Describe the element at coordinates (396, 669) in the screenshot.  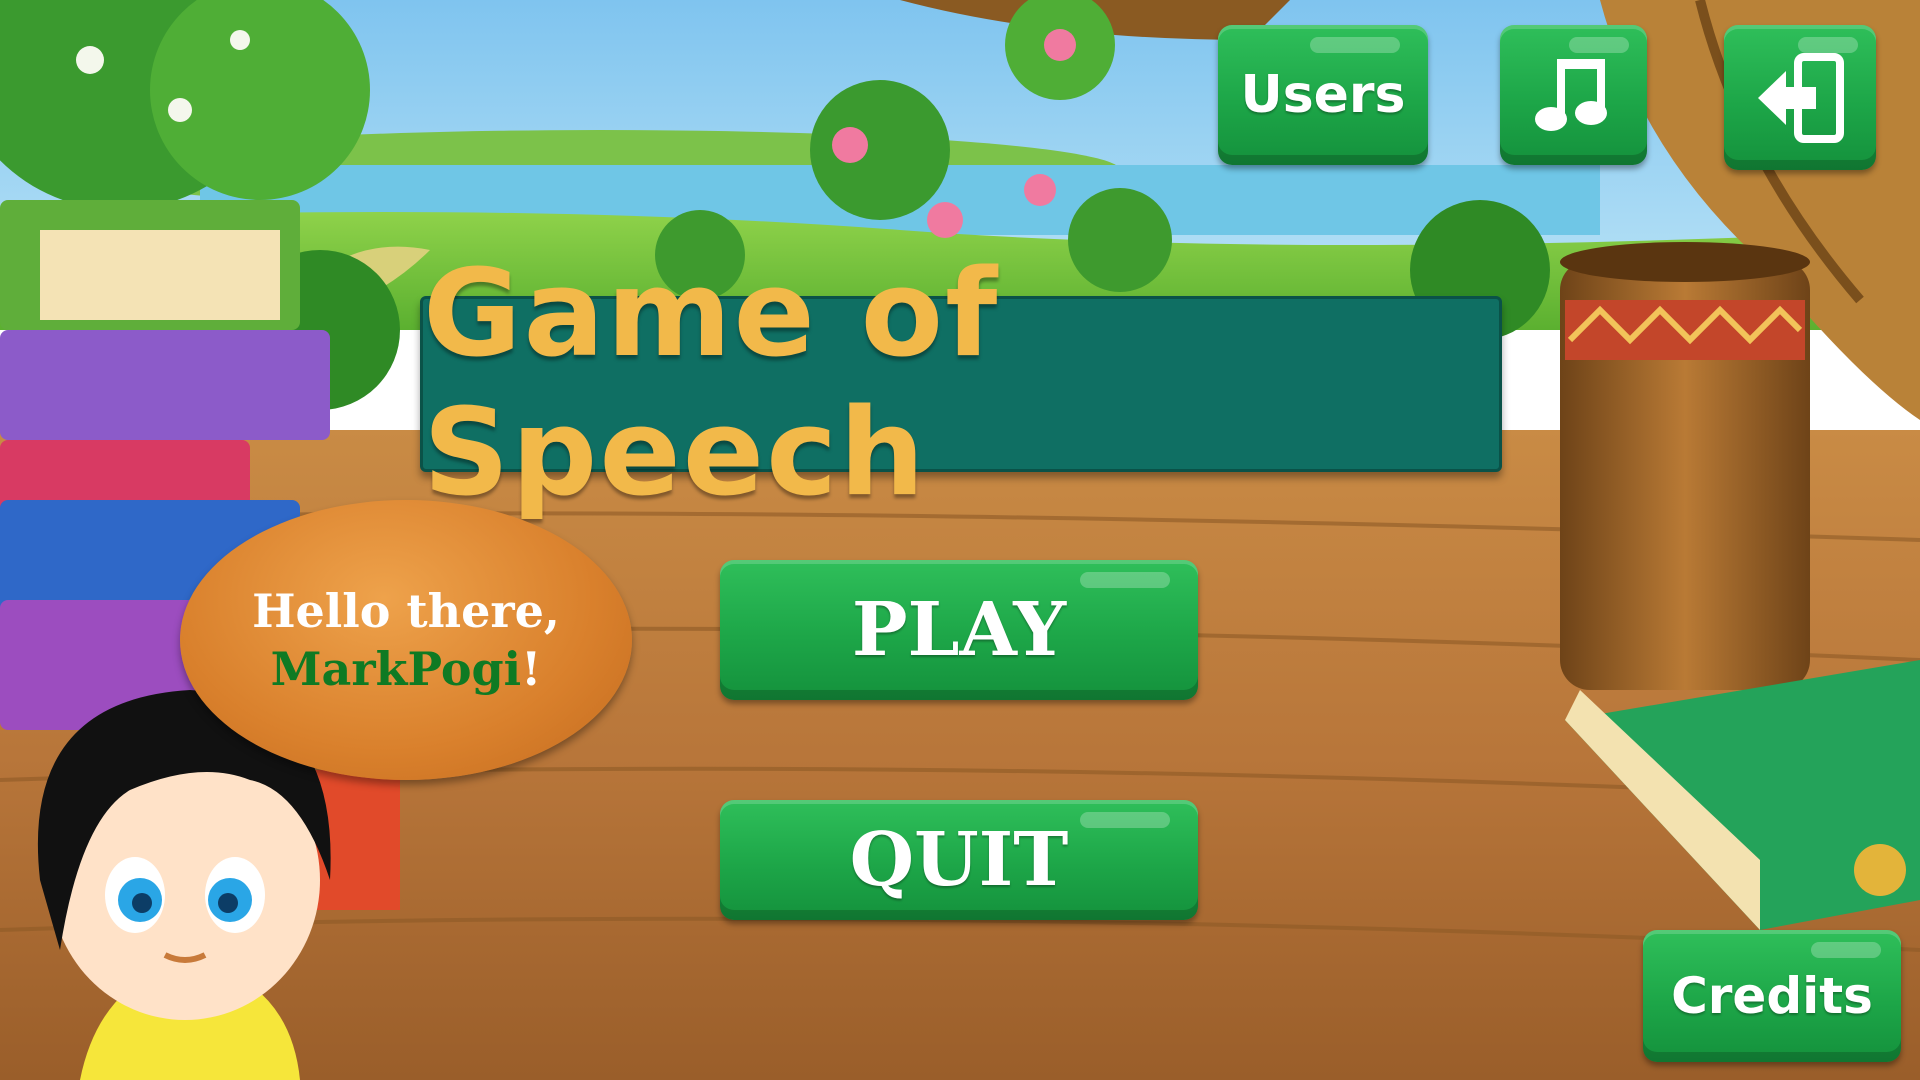
I see `username: MarkPogi` at that location.